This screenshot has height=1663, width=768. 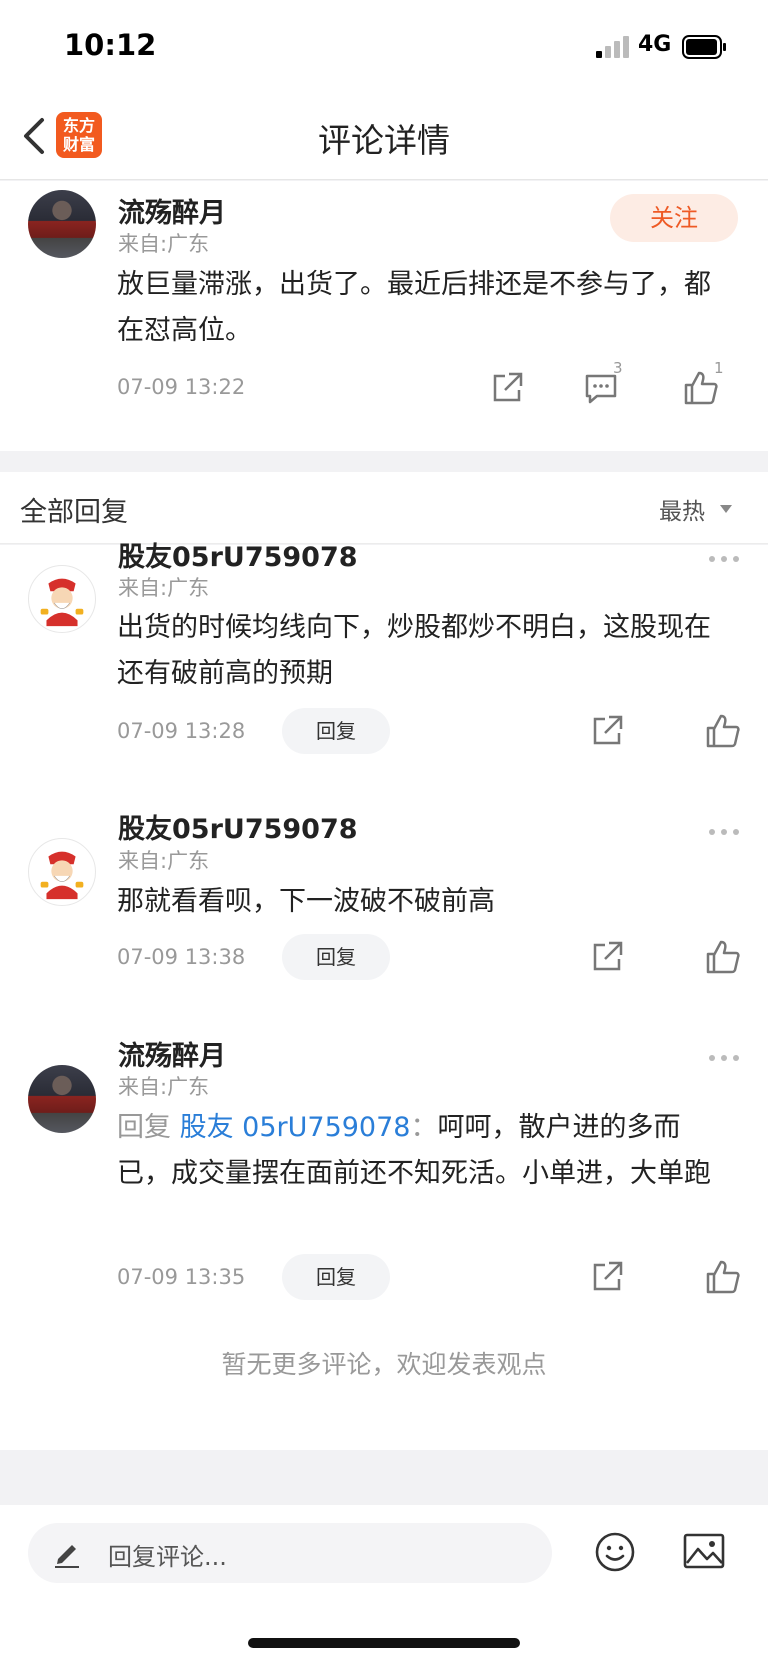 What do you see at coordinates (414, 307) in the screenshot?
I see `comment-text: 放巨量滞涨，出货了。最近后排还是不参与了，都在怼高位。` at bounding box center [414, 307].